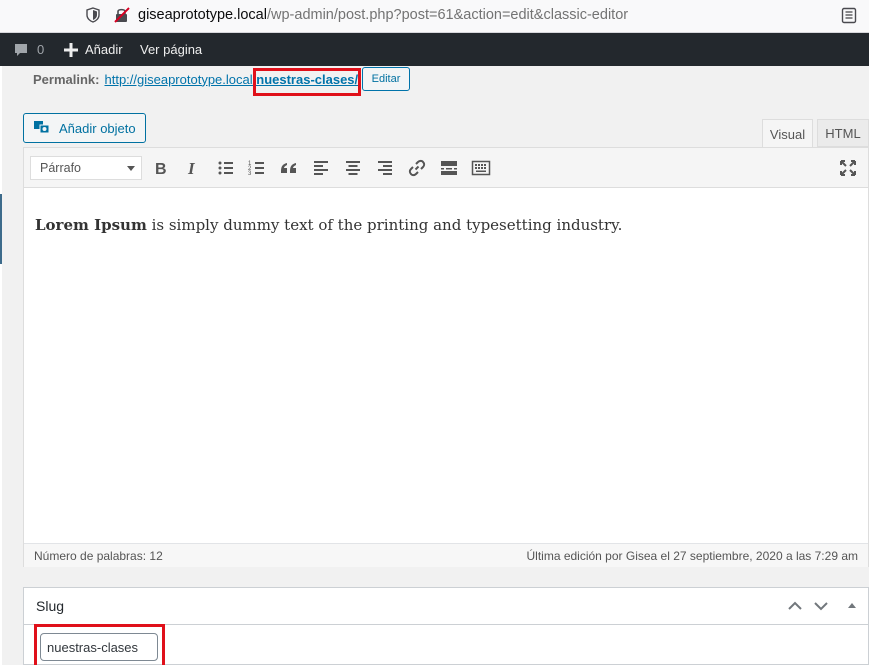  Describe the element at coordinates (849, 15) in the screenshot. I see `reader-view-icon` at that location.